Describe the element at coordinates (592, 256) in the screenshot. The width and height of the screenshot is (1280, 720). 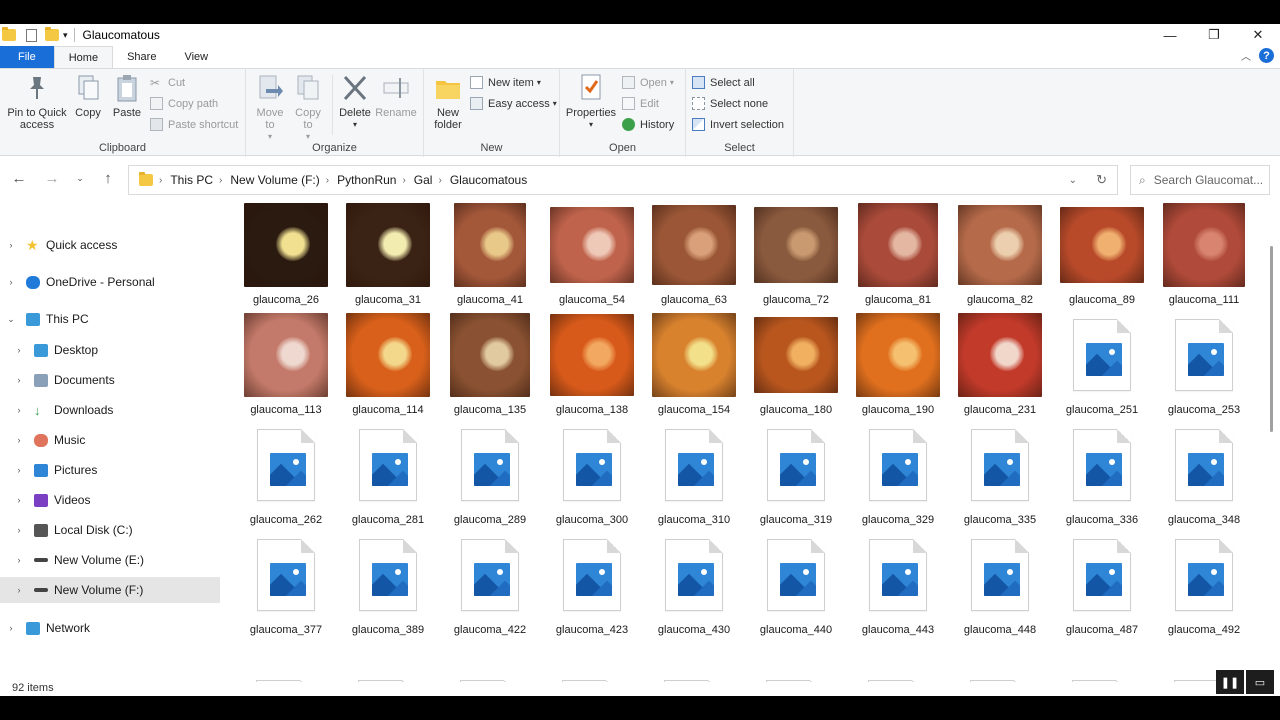
I see `file-item: glaucoma_54` at that location.